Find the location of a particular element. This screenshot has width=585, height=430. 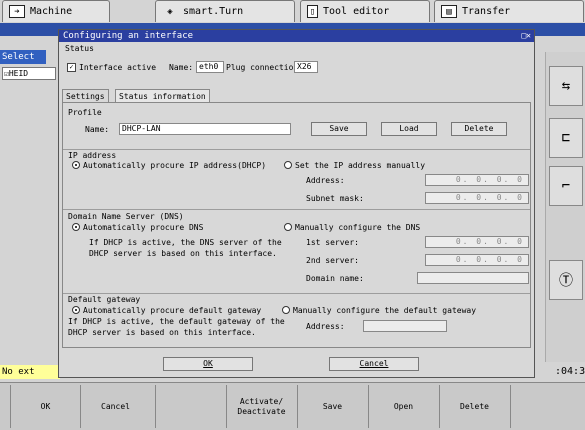

status-name-field: eth0 is located at coordinates (210, 67).